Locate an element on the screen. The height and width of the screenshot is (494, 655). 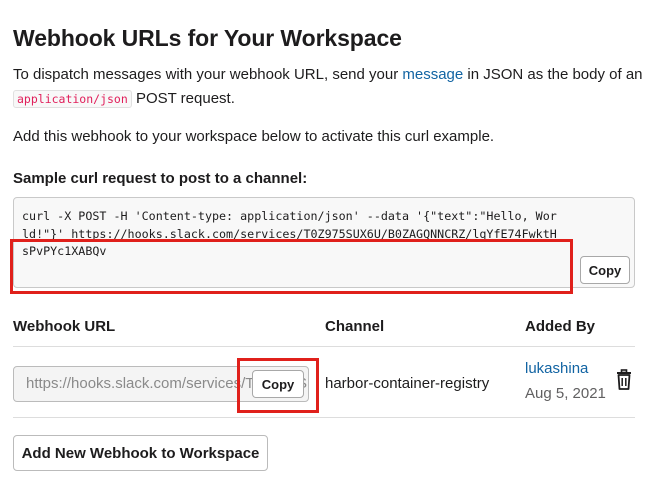
page-title: Webhook URLs for Your Workspace is located at coordinates (207, 38).